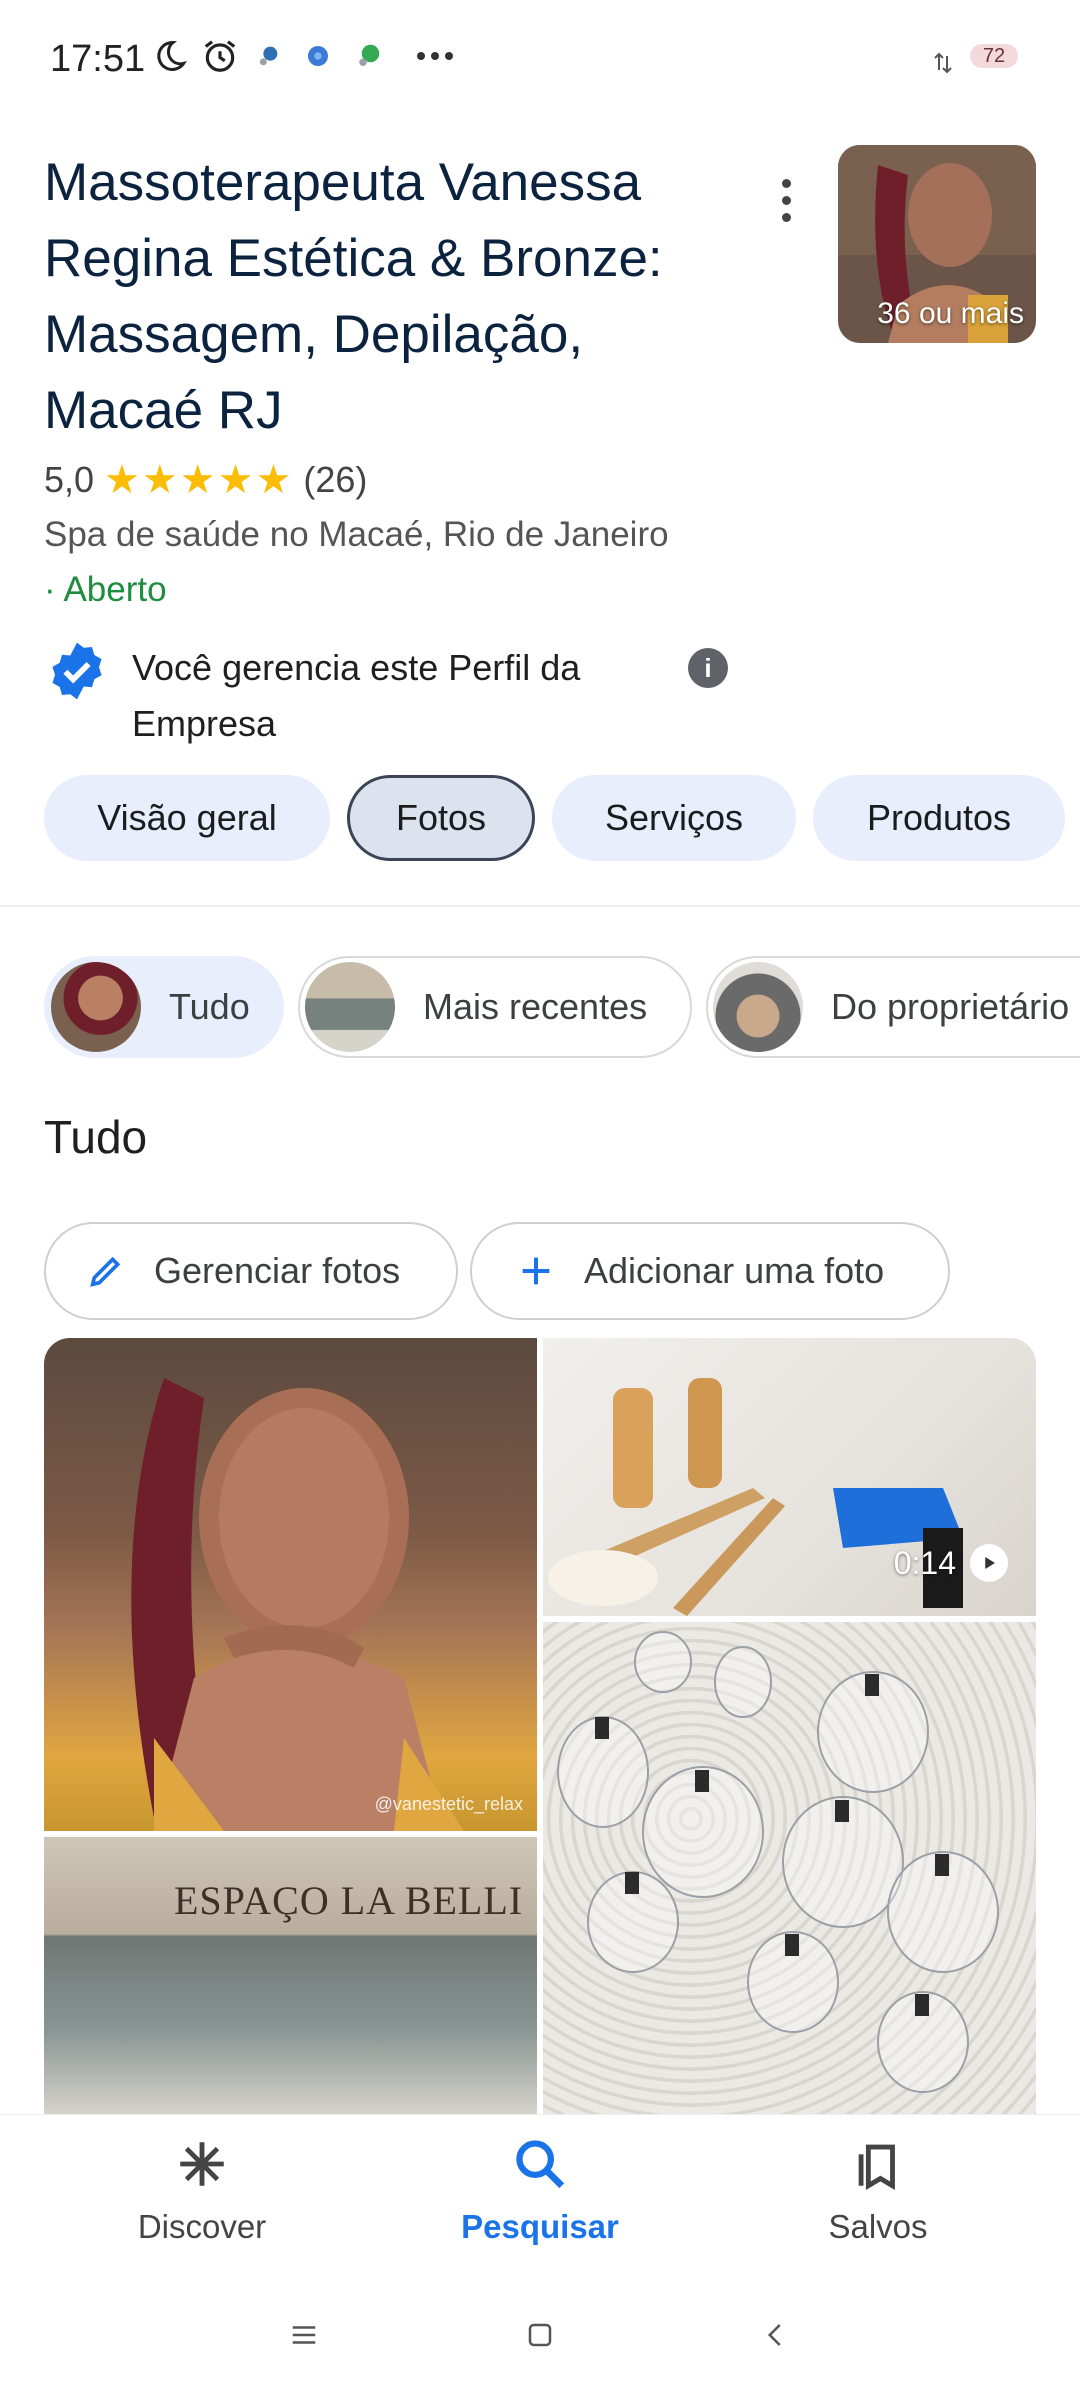  I want to click on verified-badge-icon, so click(77, 671).